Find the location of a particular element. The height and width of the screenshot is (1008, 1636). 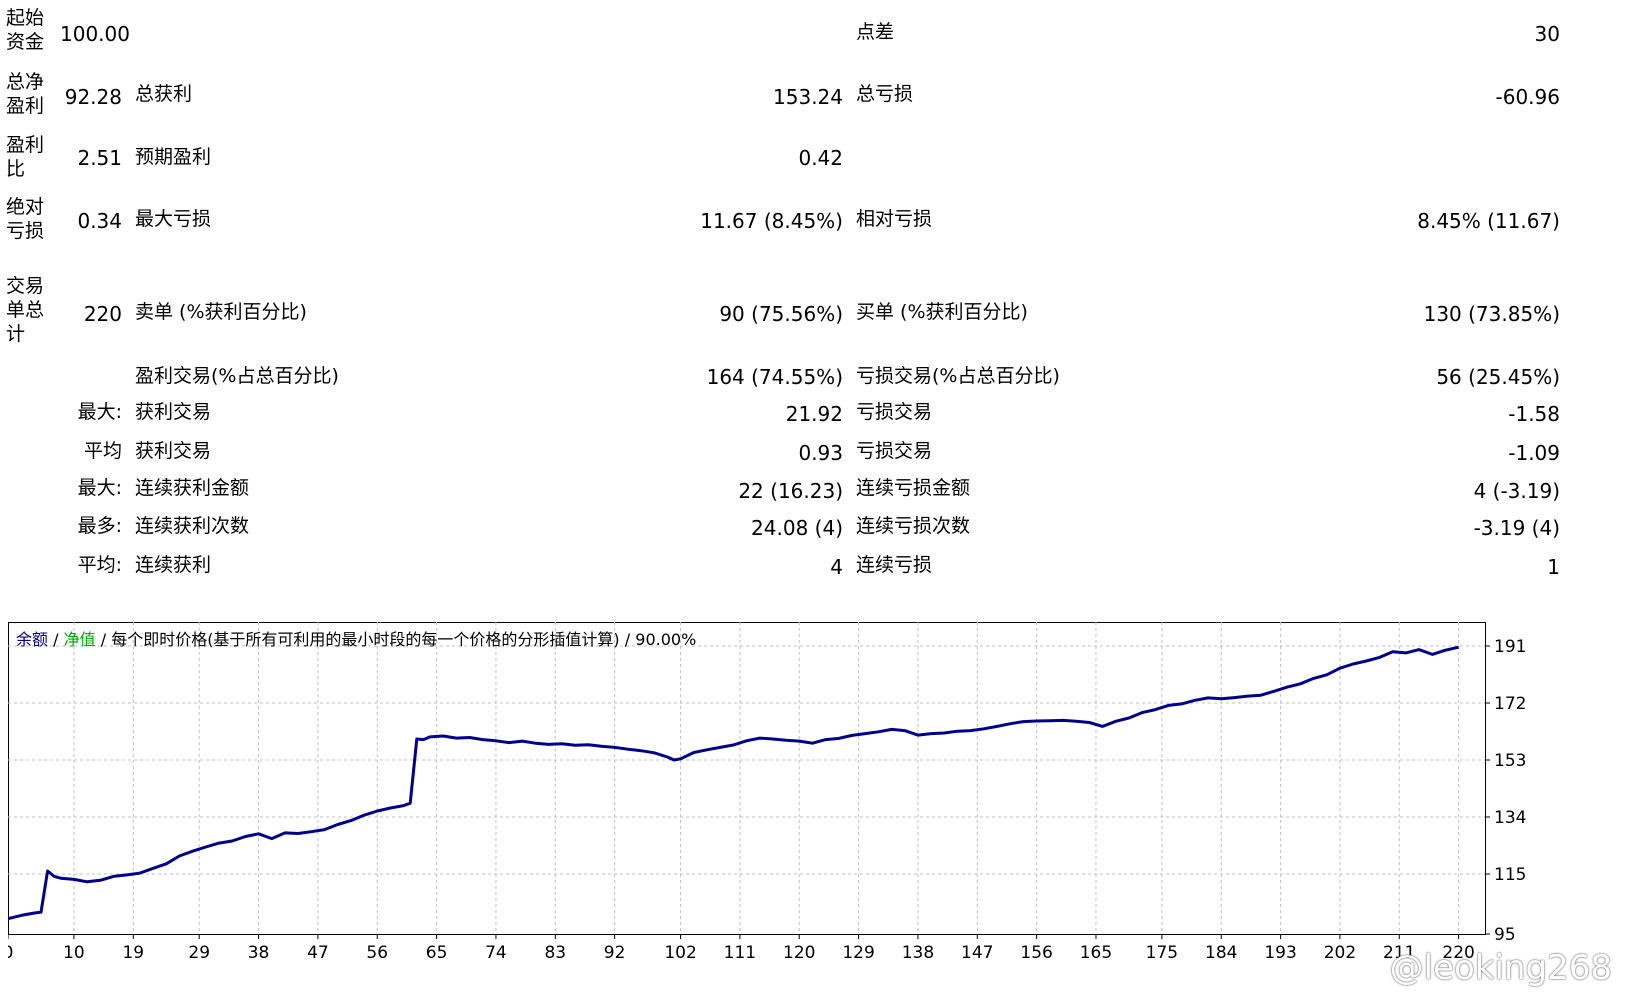

x-tick-label: 56 is located at coordinates (377, 953).